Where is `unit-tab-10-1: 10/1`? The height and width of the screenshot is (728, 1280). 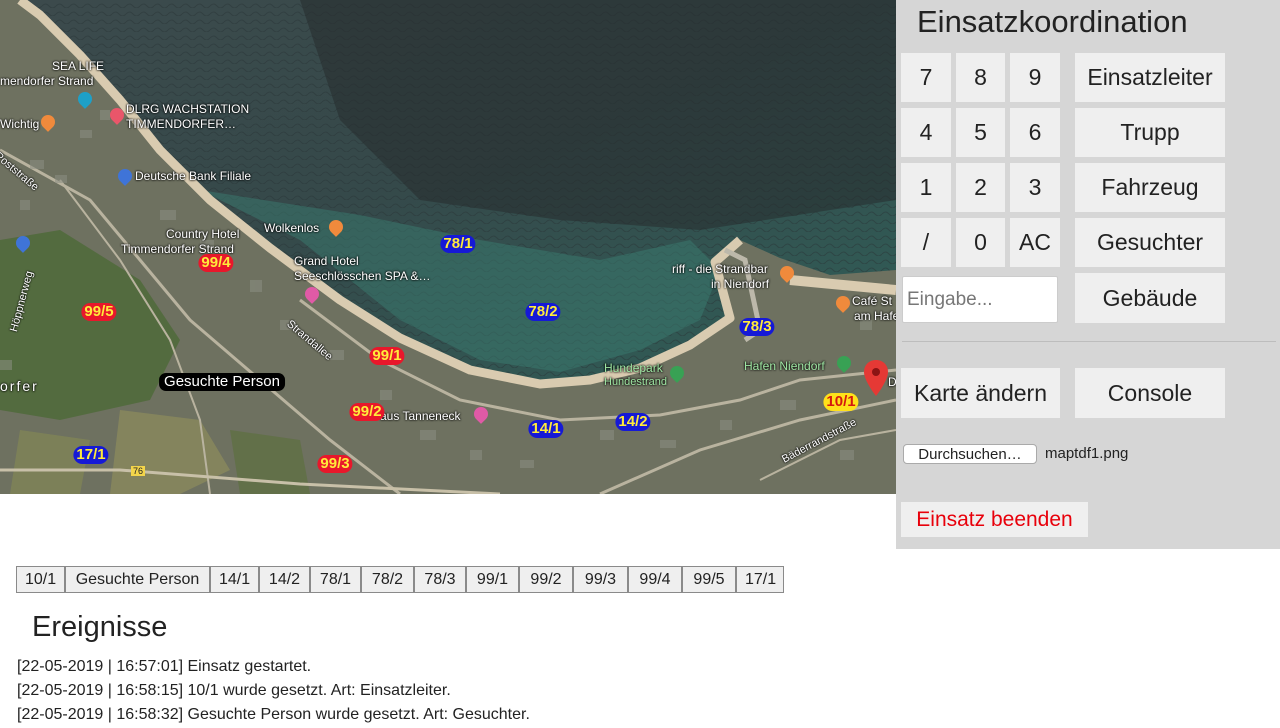
unit-tab-10-1: 10/1 is located at coordinates (40, 579).